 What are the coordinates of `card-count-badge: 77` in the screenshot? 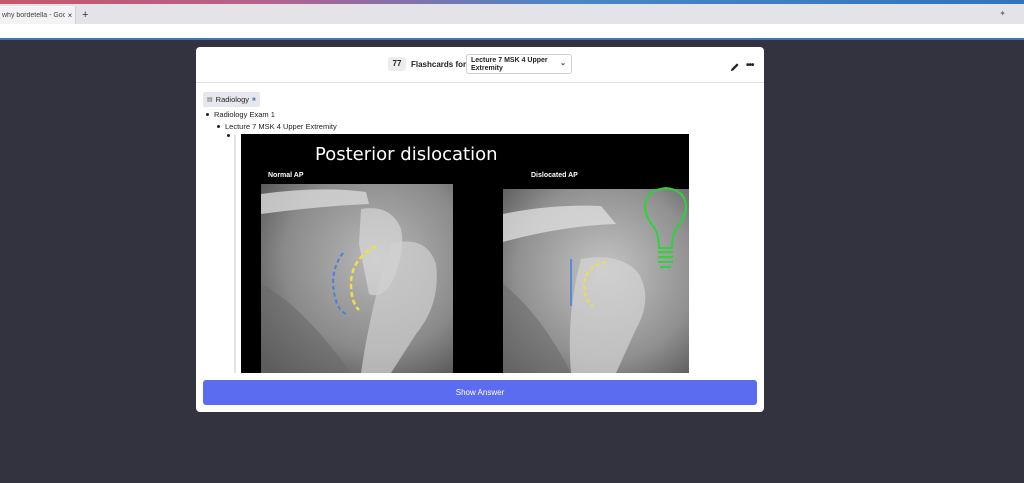 It's located at (397, 64).